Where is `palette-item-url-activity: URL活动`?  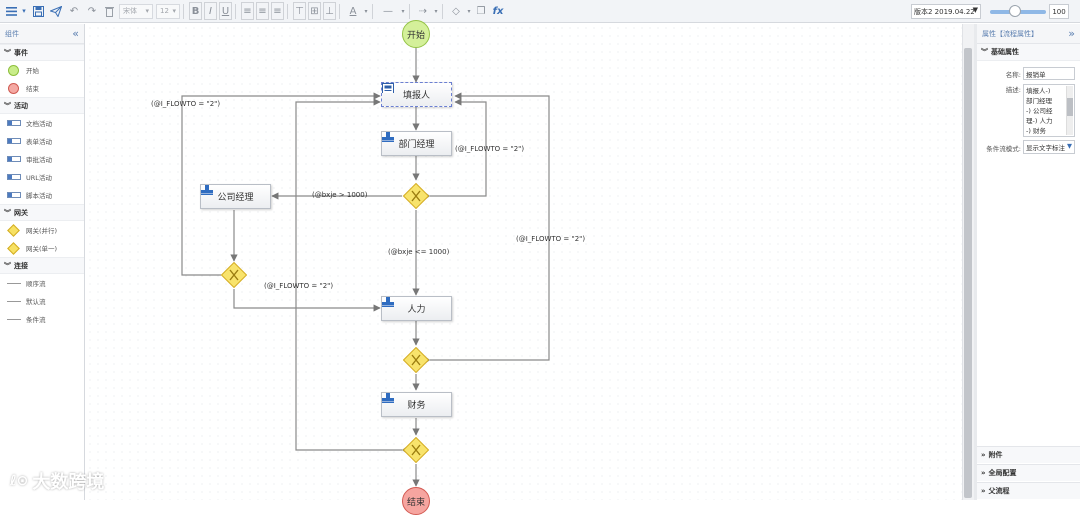 palette-item-url-activity: URL活动 is located at coordinates (42, 177).